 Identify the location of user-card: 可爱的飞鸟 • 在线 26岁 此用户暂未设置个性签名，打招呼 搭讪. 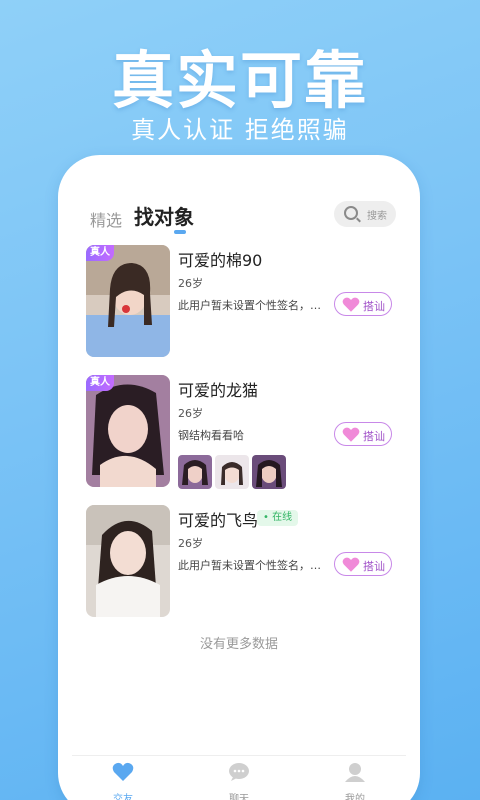
(241, 564).